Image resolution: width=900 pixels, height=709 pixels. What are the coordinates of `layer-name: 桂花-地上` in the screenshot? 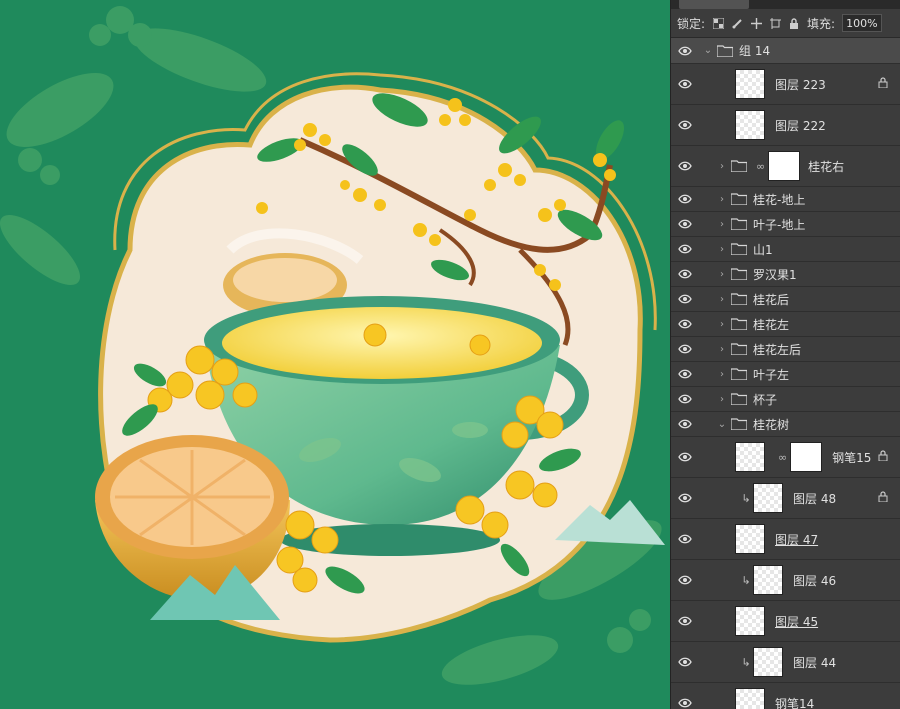 It's located at (779, 199).